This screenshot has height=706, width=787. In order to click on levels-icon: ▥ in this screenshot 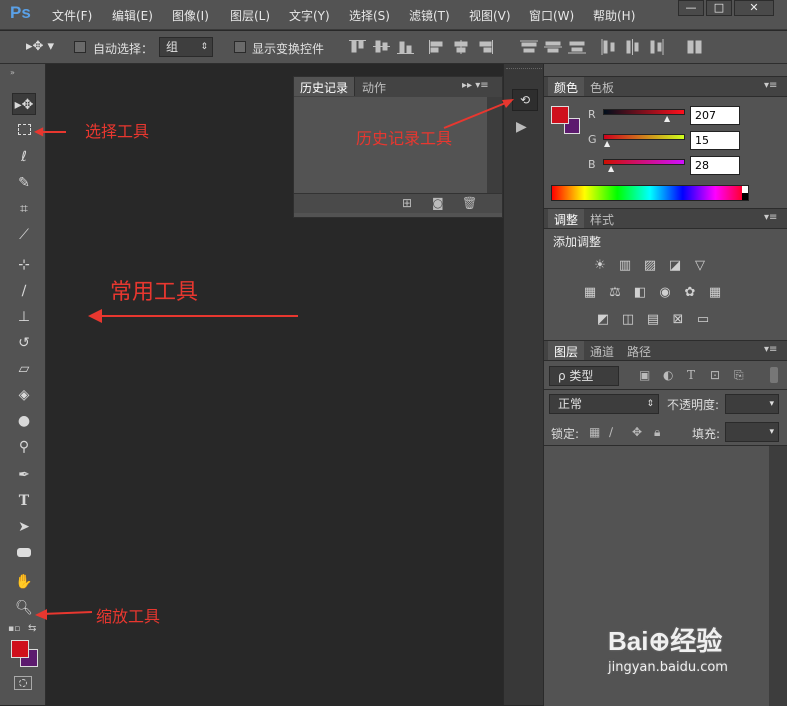, I will do `click(625, 266)`.